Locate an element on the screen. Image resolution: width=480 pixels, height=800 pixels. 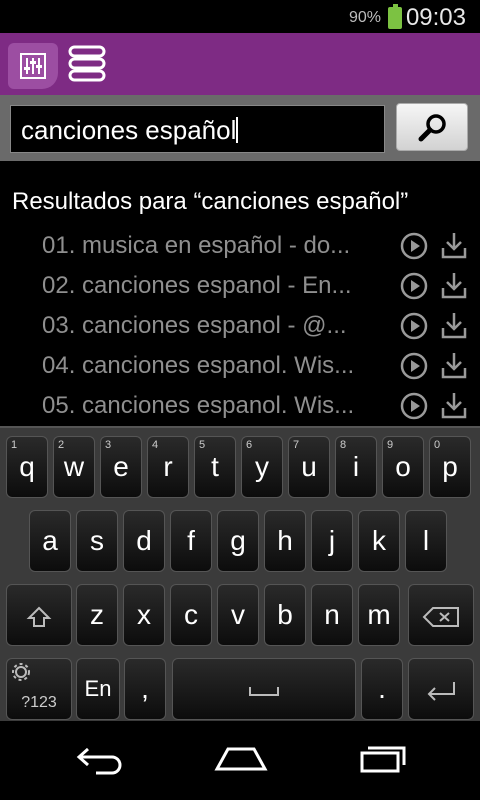
key-number-hint: 2 is located at coordinates (61, 445).